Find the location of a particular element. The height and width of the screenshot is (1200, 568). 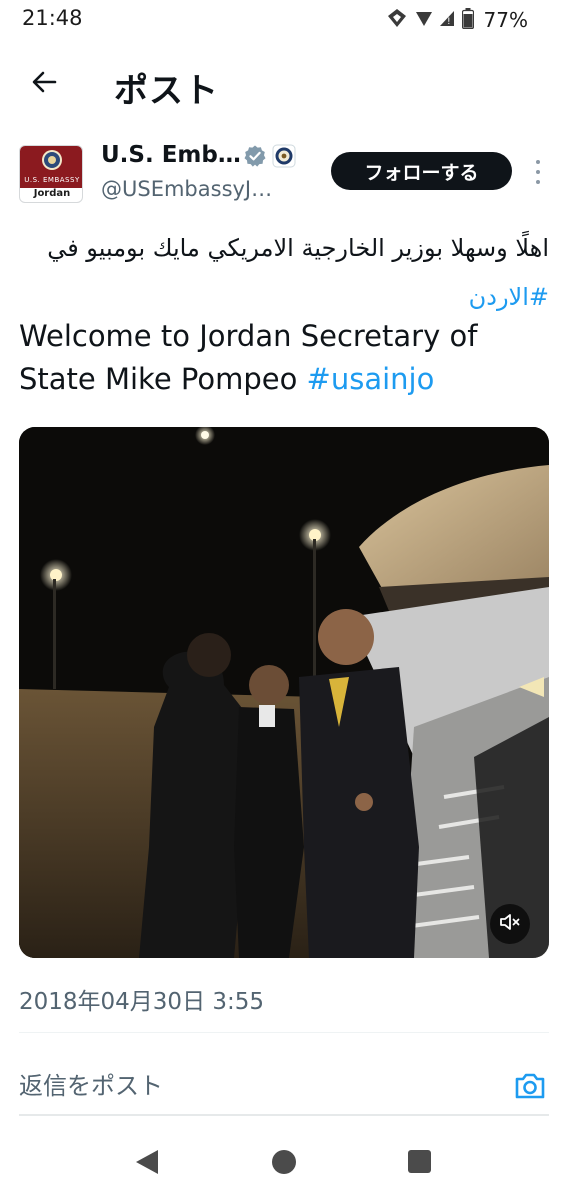

embassy-seal-icon is located at coordinates (52, 160).